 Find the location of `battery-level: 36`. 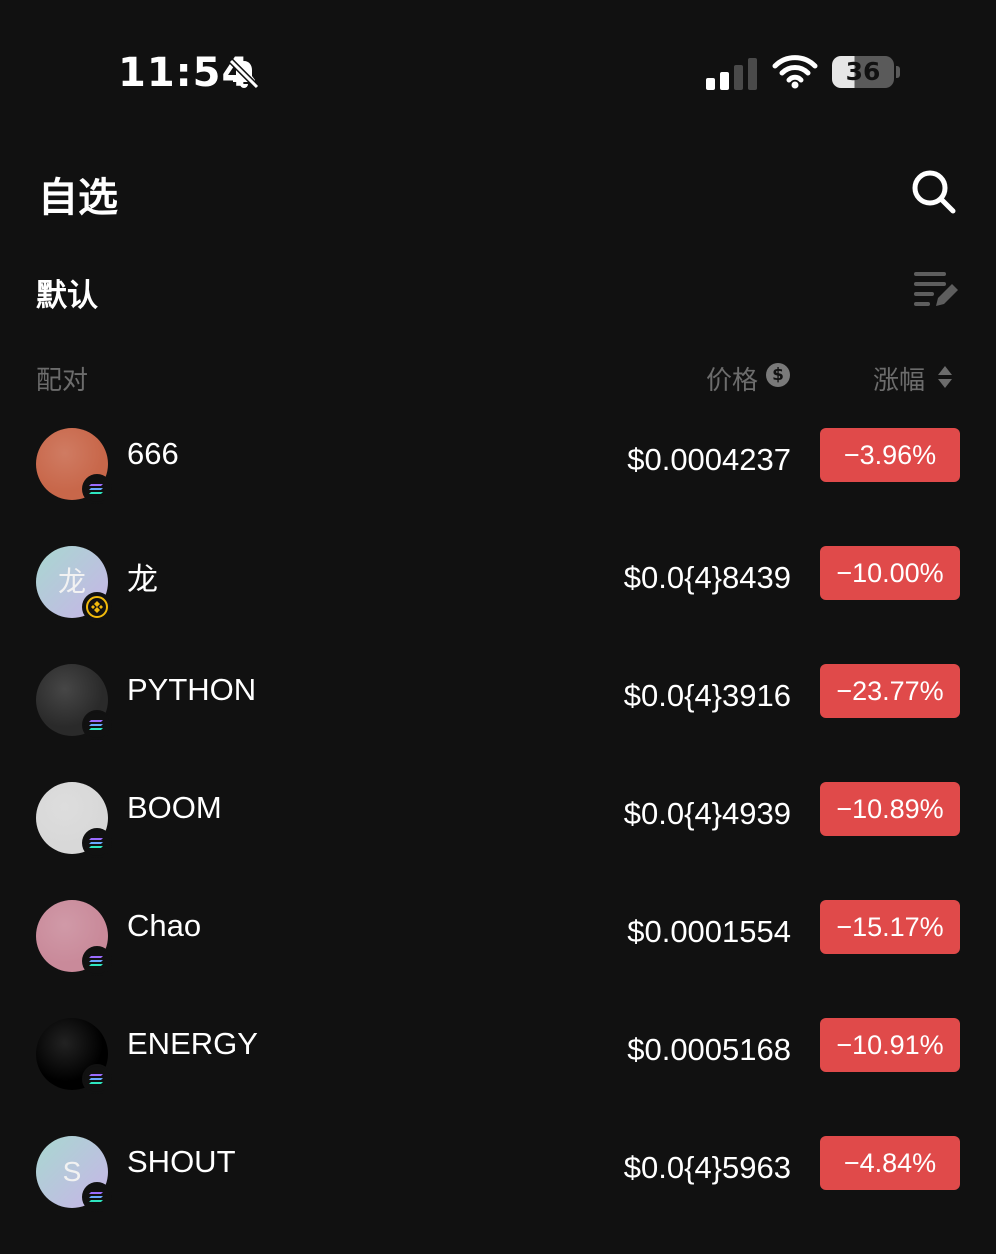

battery-level: 36 is located at coordinates (863, 71).